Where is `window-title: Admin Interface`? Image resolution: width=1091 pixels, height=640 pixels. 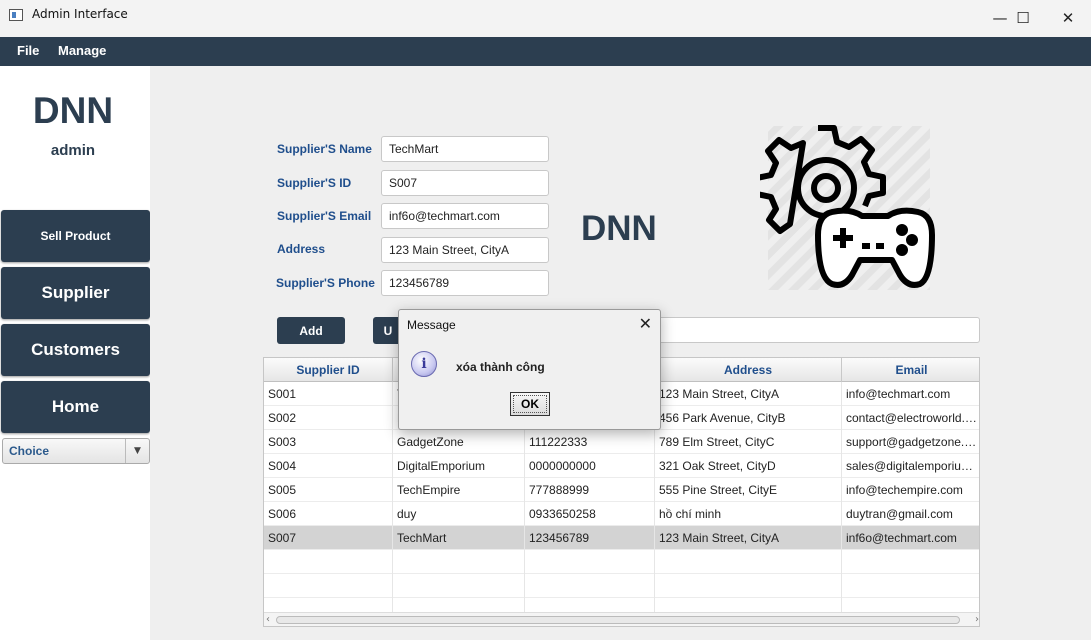 window-title: Admin Interface is located at coordinates (80, 14).